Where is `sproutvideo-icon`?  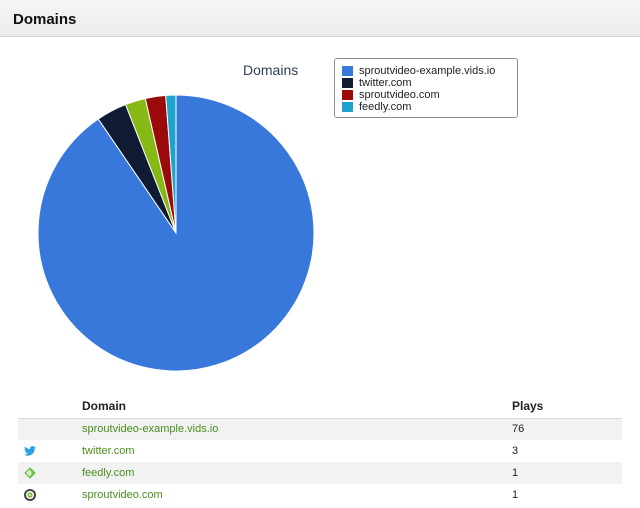
sproutvideo-icon is located at coordinates (30, 495).